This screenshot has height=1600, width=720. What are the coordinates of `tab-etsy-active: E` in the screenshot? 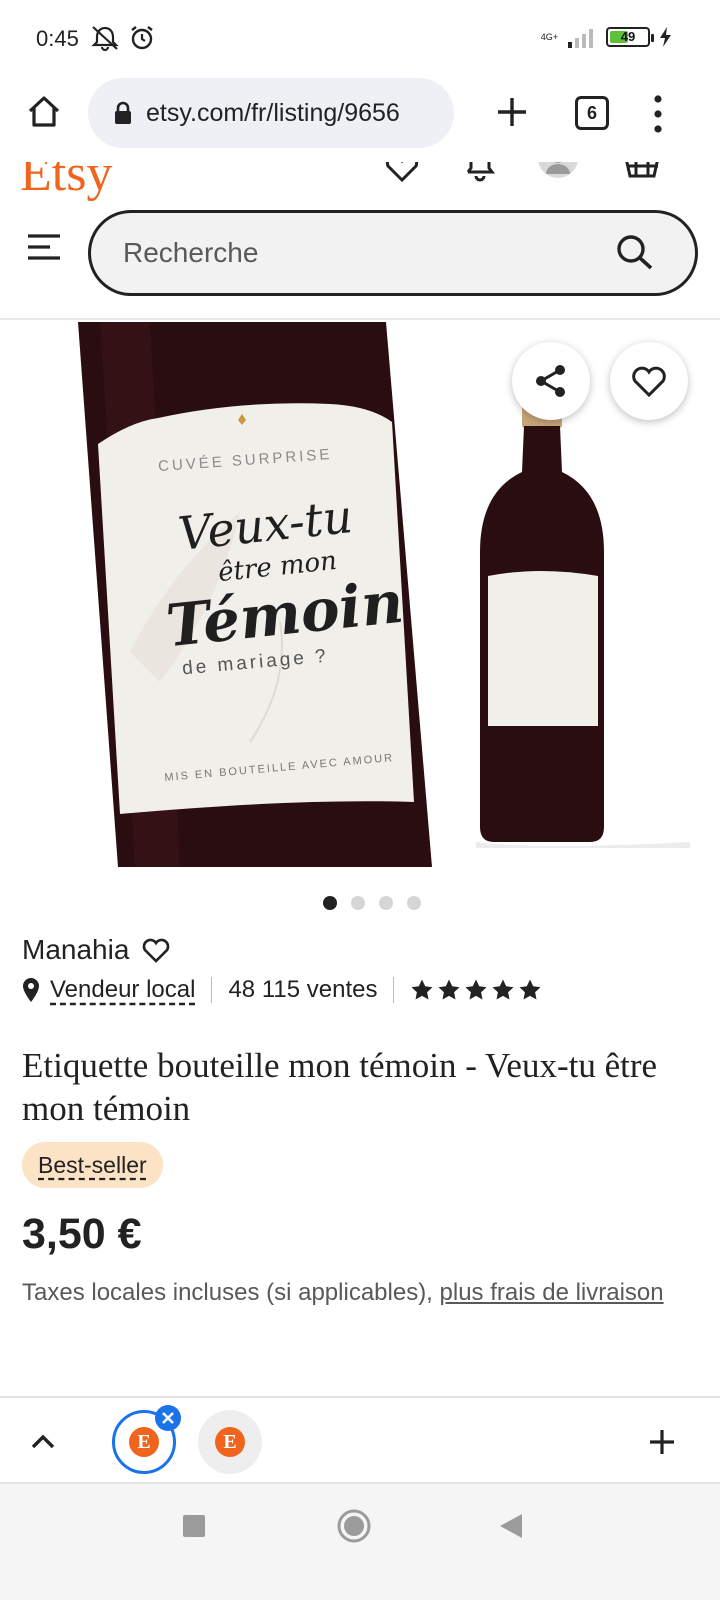 It's located at (146, 1439).